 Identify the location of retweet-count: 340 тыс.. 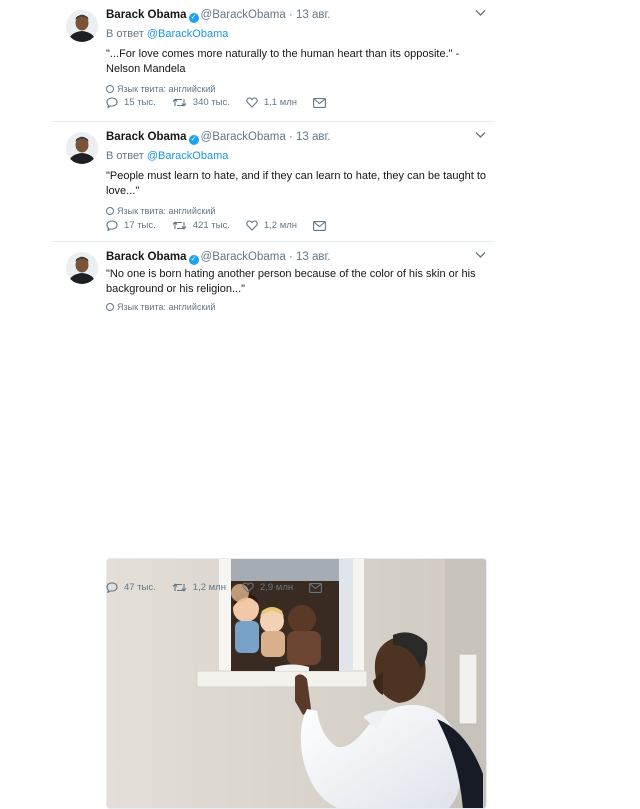
(211, 102).